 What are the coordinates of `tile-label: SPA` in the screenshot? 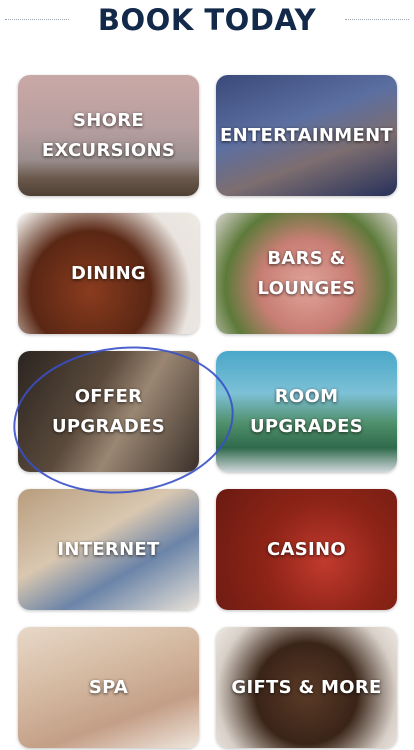 It's located at (108, 687).